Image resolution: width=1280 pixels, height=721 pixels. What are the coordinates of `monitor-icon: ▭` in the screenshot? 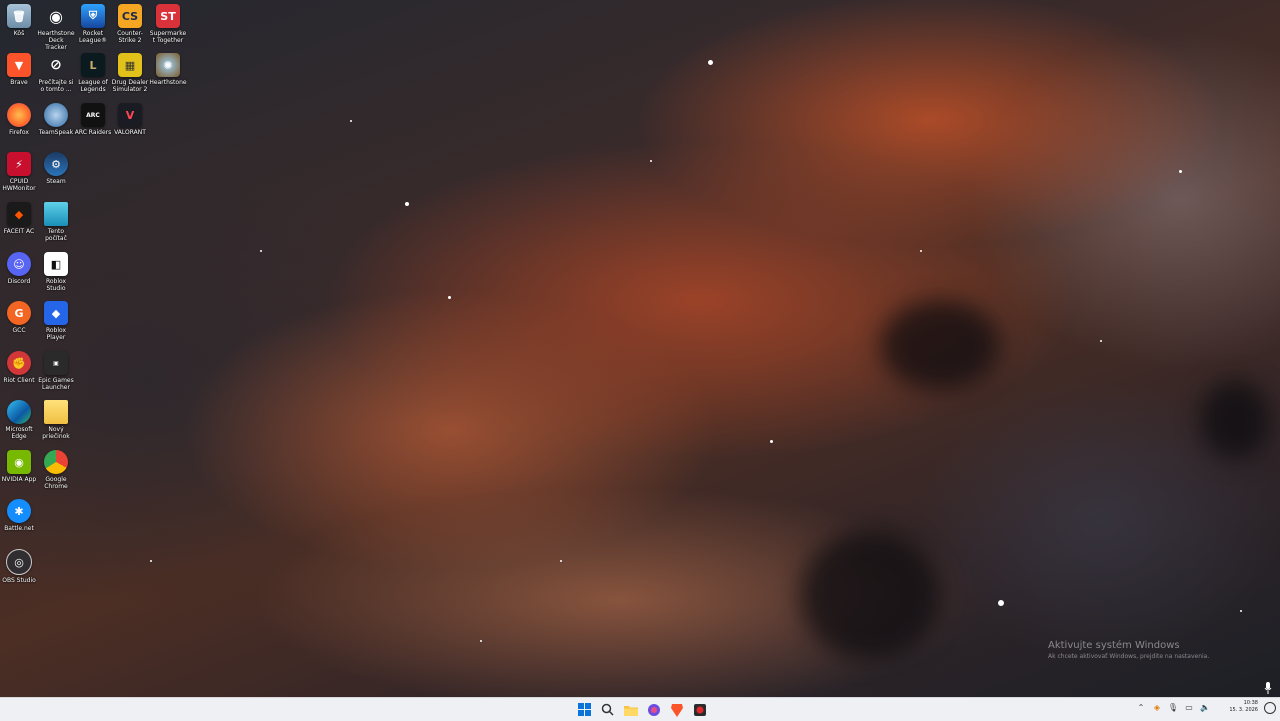 It's located at (1189, 707).